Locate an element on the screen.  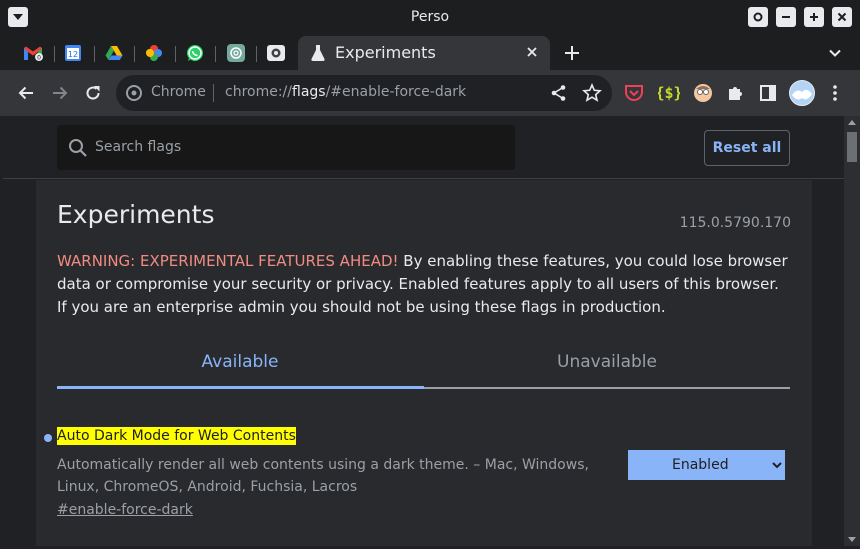
whatsapp-icon is located at coordinates (195, 53).